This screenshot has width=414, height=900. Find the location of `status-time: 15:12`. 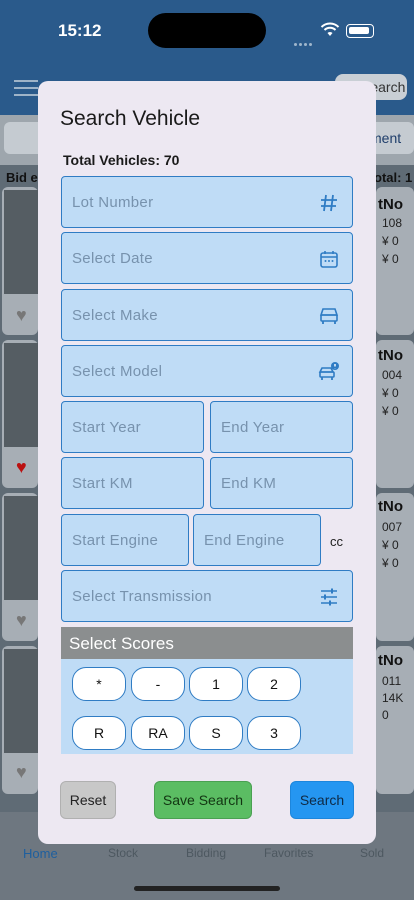

status-time: 15:12 is located at coordinates (80, 30).